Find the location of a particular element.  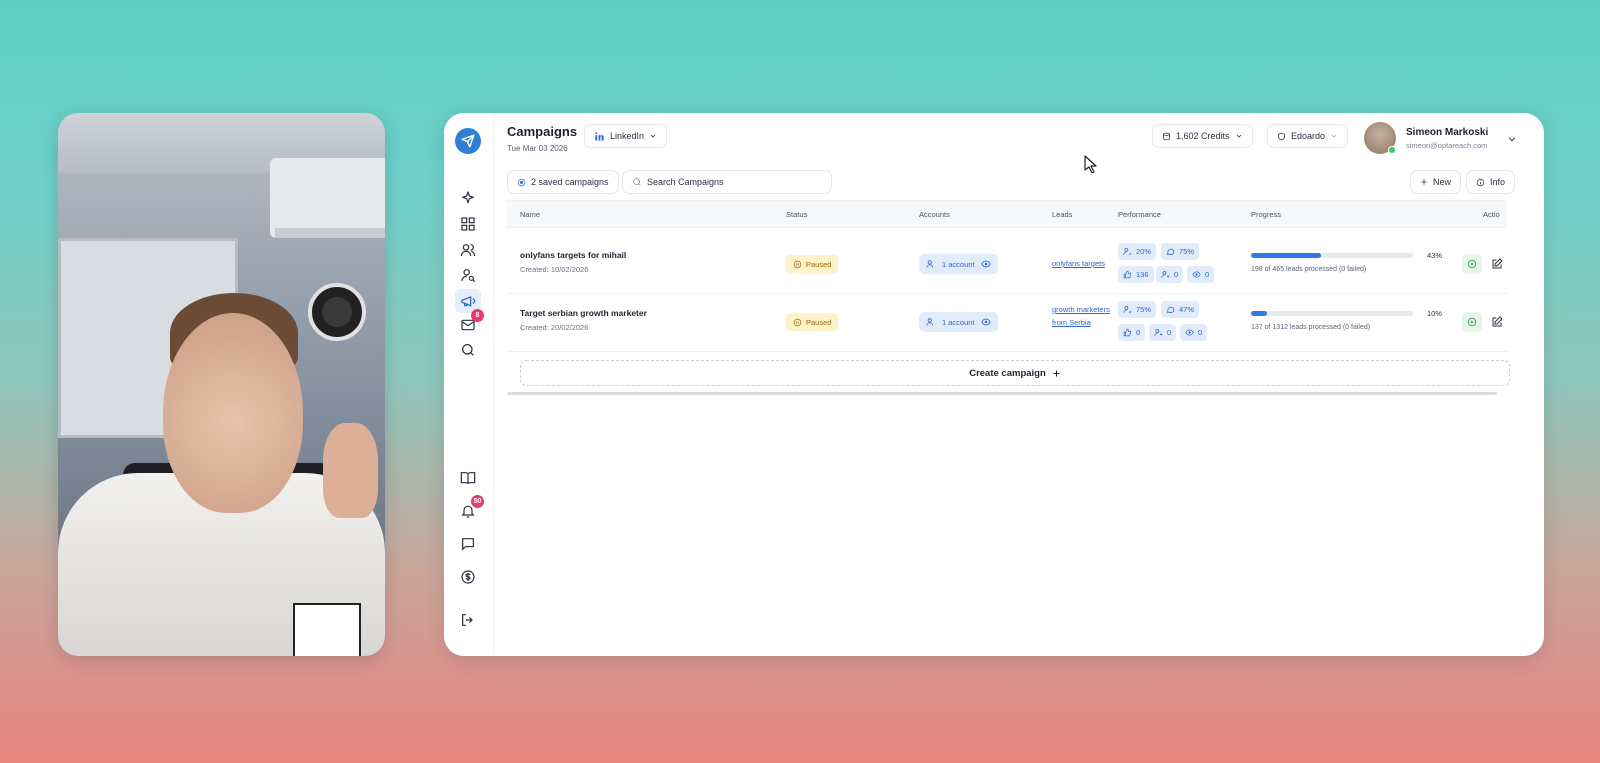

accounts-label: 1 account is located at coordinates (958, 322).